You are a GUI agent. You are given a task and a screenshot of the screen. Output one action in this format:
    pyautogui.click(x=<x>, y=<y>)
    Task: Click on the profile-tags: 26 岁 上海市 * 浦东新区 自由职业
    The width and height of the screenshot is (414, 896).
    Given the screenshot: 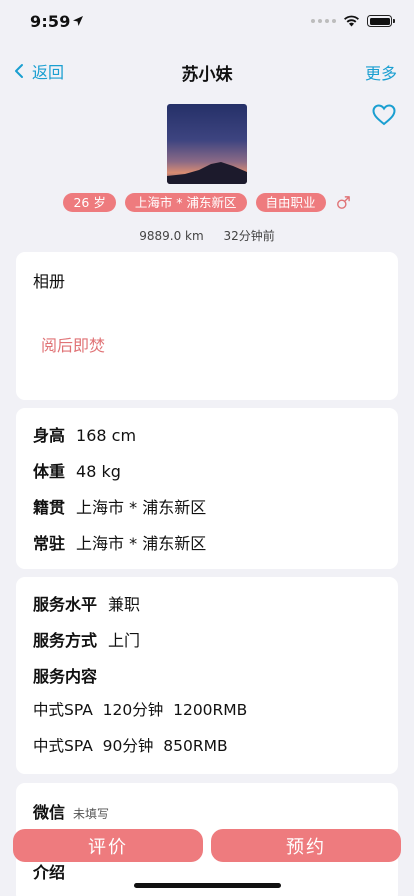 What is the action you would take?
    pyautogui.click(x=207, y=202)
    